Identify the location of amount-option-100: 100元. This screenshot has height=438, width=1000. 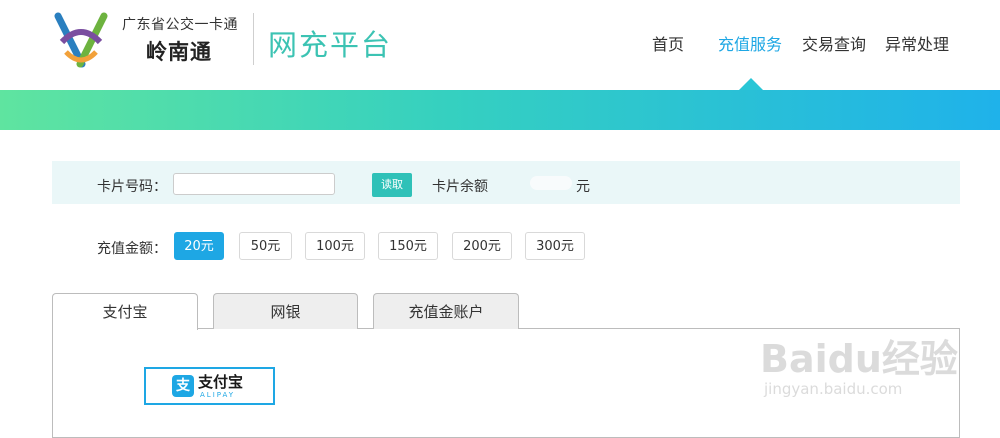
(335, 246).